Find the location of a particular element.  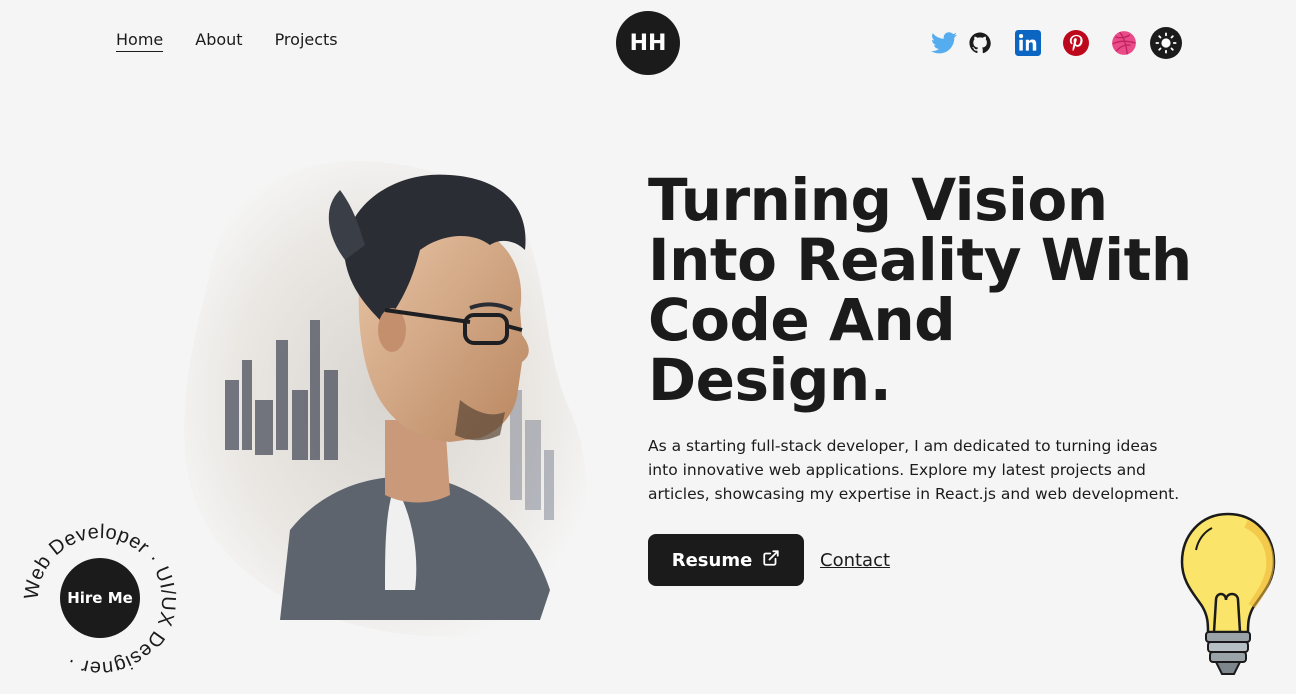

external-link-icon is located at coordinates (771, 560).